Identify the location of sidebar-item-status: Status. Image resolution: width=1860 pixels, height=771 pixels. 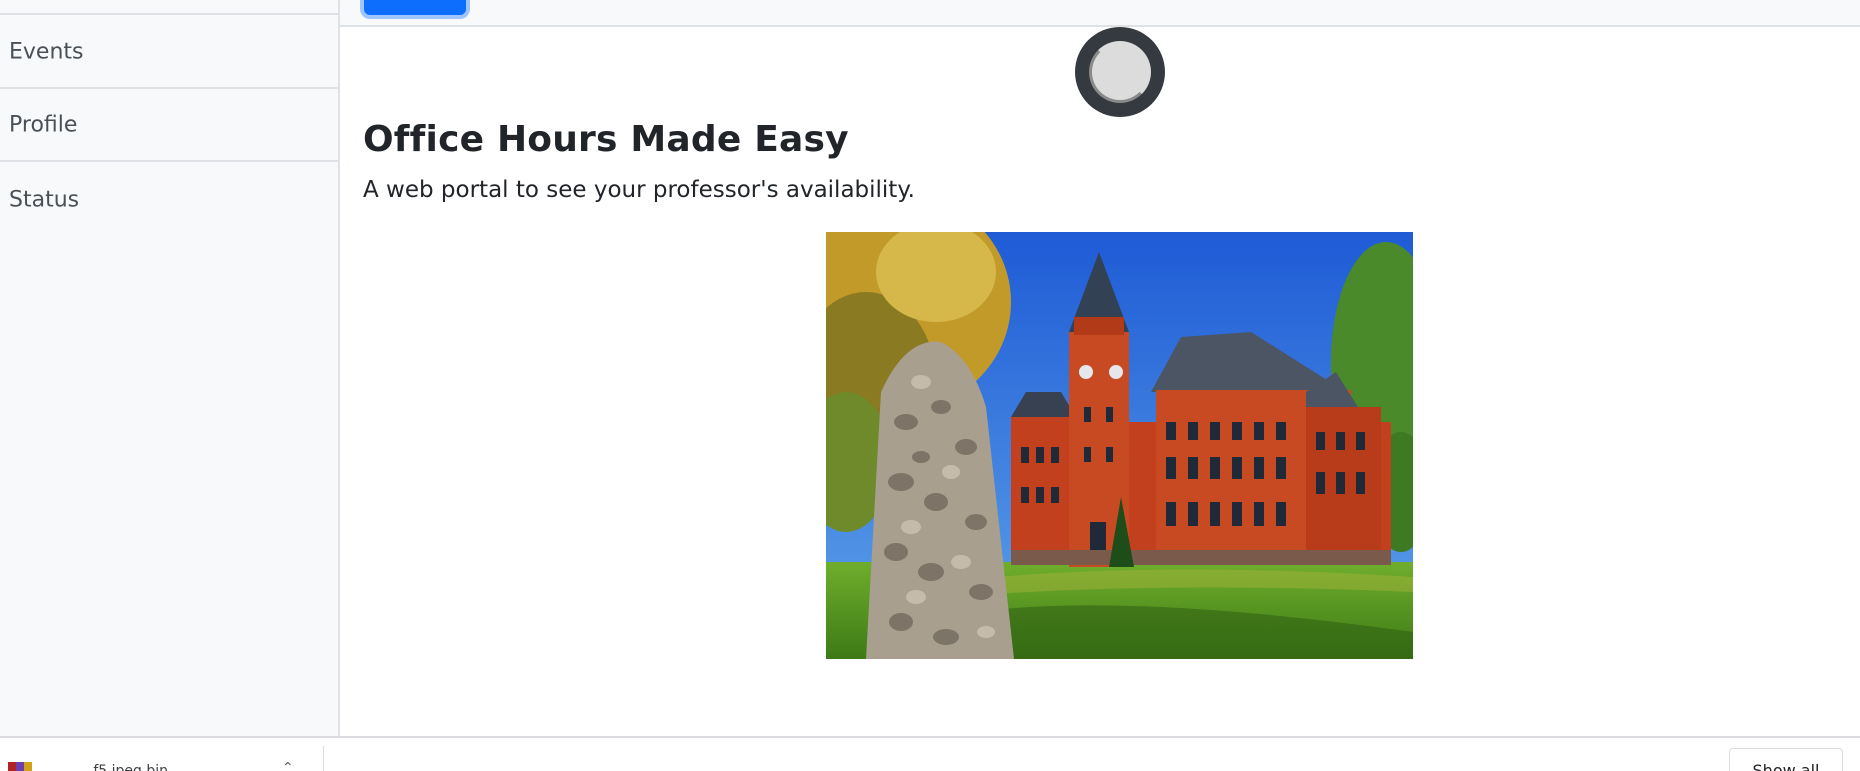
(170, 199).